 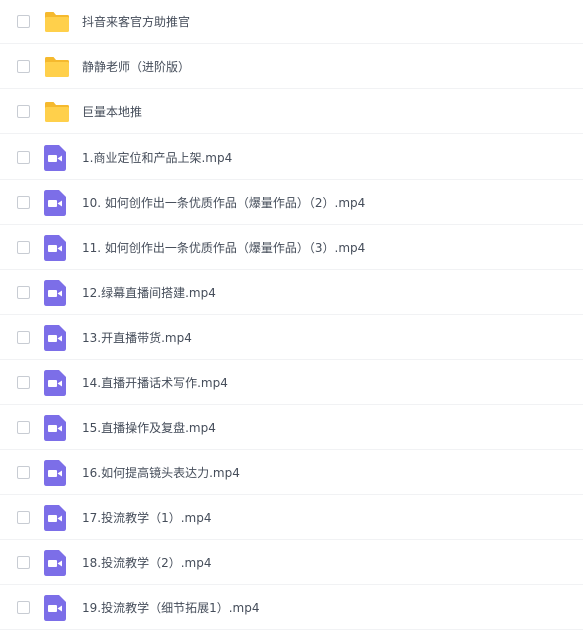 I want to click on file-name: 16.如何提高镜头表达力.mp4, so click(x=161, y=473).